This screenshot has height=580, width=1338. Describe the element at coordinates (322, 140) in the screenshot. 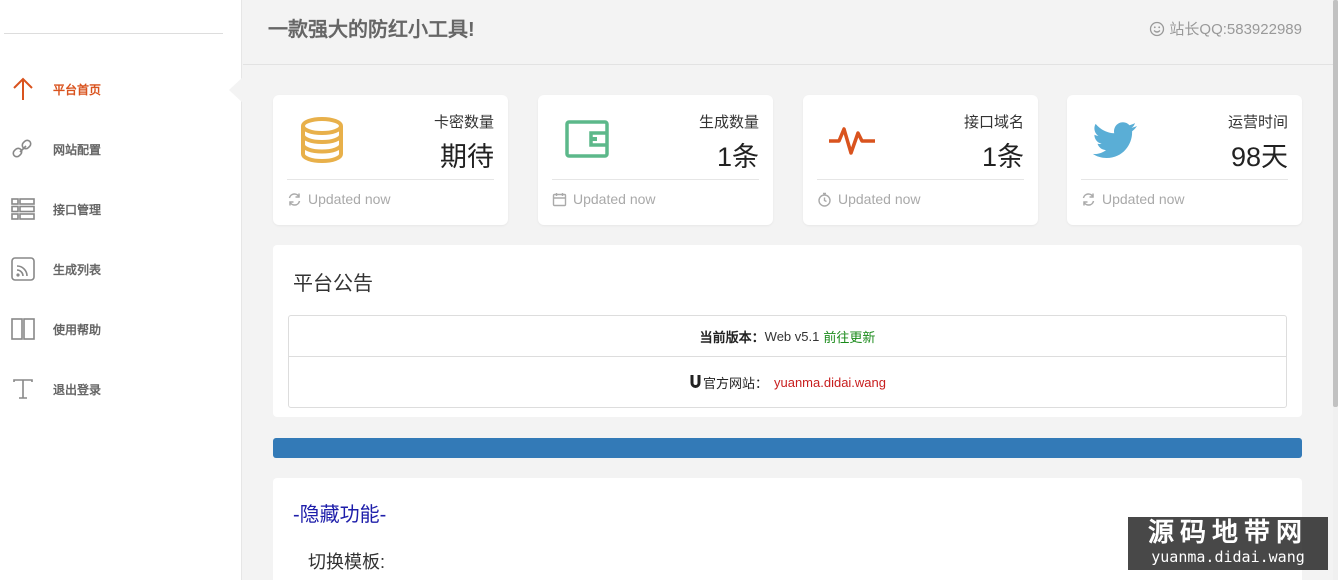

I see `coins-icon` at that location.